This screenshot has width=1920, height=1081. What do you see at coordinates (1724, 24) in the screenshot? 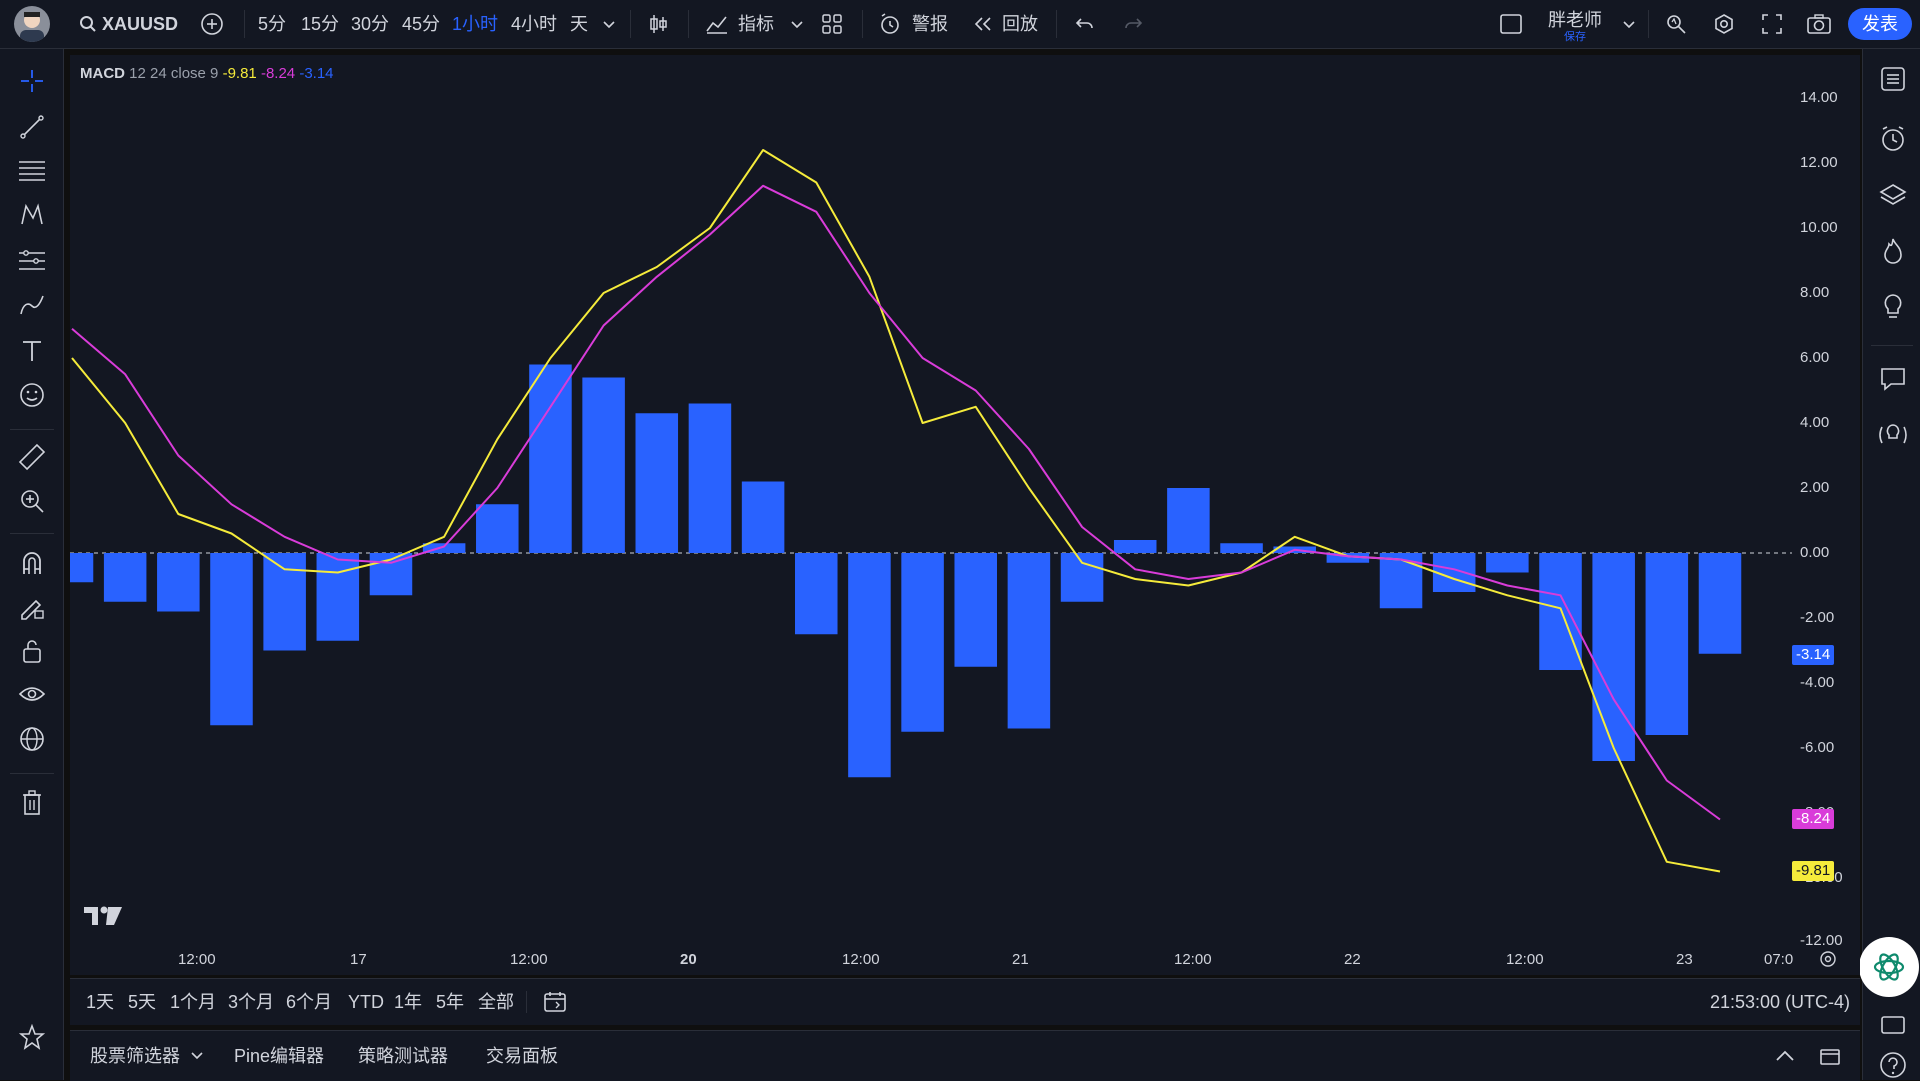
I see `settings-icon` at bounding box center [1724, 24].